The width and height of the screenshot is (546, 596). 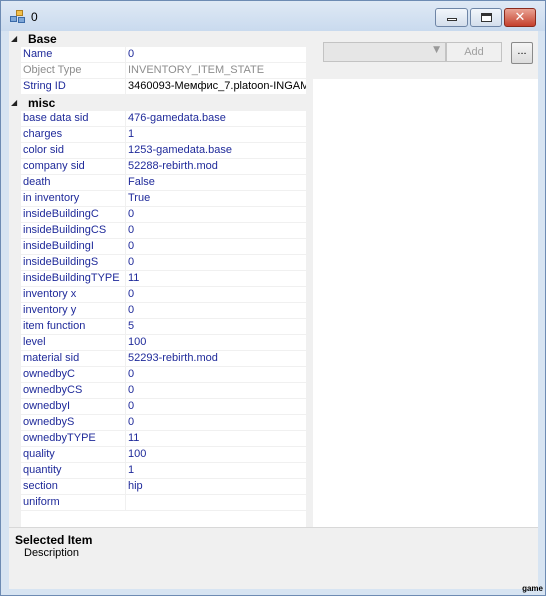 I want to click on property-row: section hip, so click(x=163, y=487).